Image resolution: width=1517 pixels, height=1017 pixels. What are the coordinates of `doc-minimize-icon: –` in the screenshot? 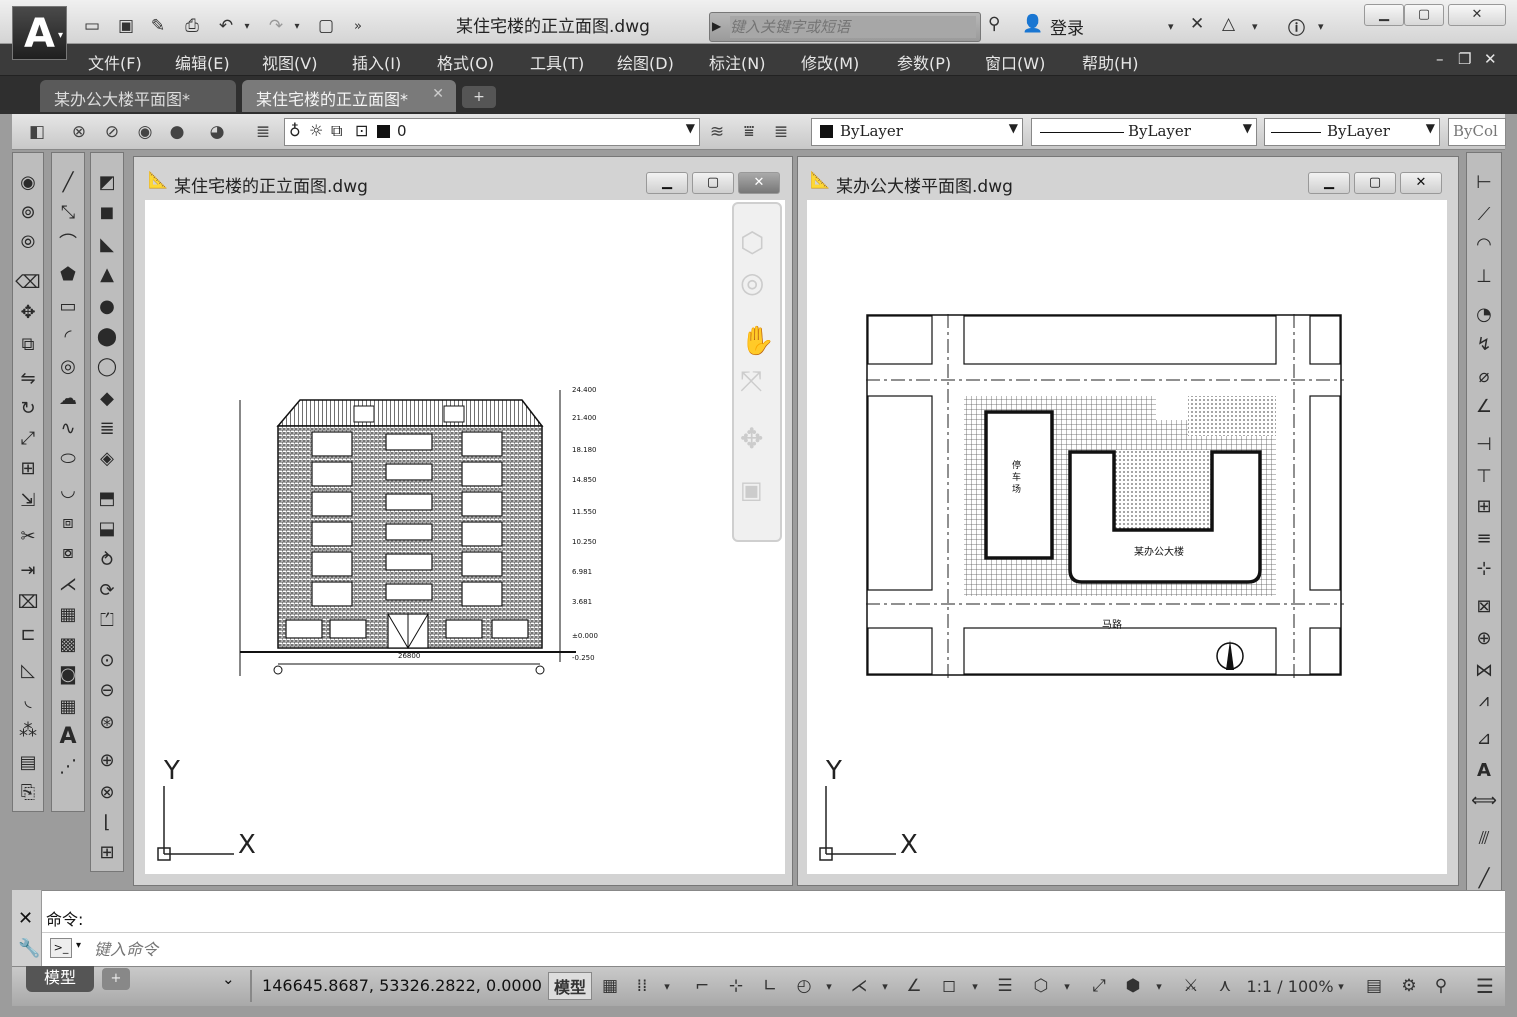 It's located at (1440, 59).